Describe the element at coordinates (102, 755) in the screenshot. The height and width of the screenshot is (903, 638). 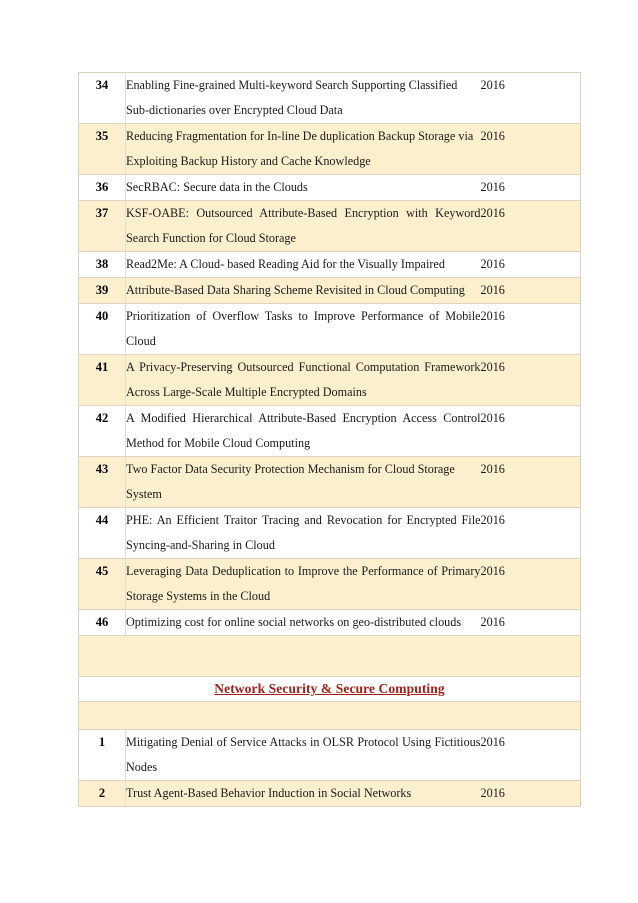
I see `row-number-cell: 1` at that location.